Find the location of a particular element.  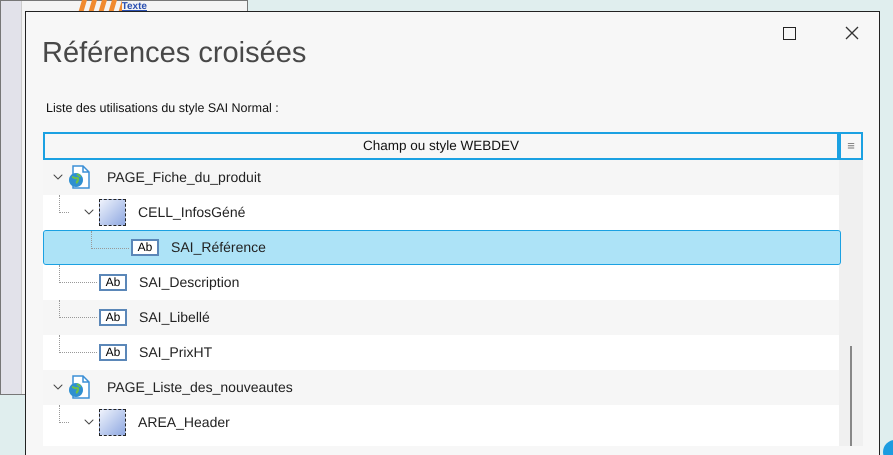

usage-label: Liste des utilisations du style SAI Normal : is located at coordinates (163, 108).